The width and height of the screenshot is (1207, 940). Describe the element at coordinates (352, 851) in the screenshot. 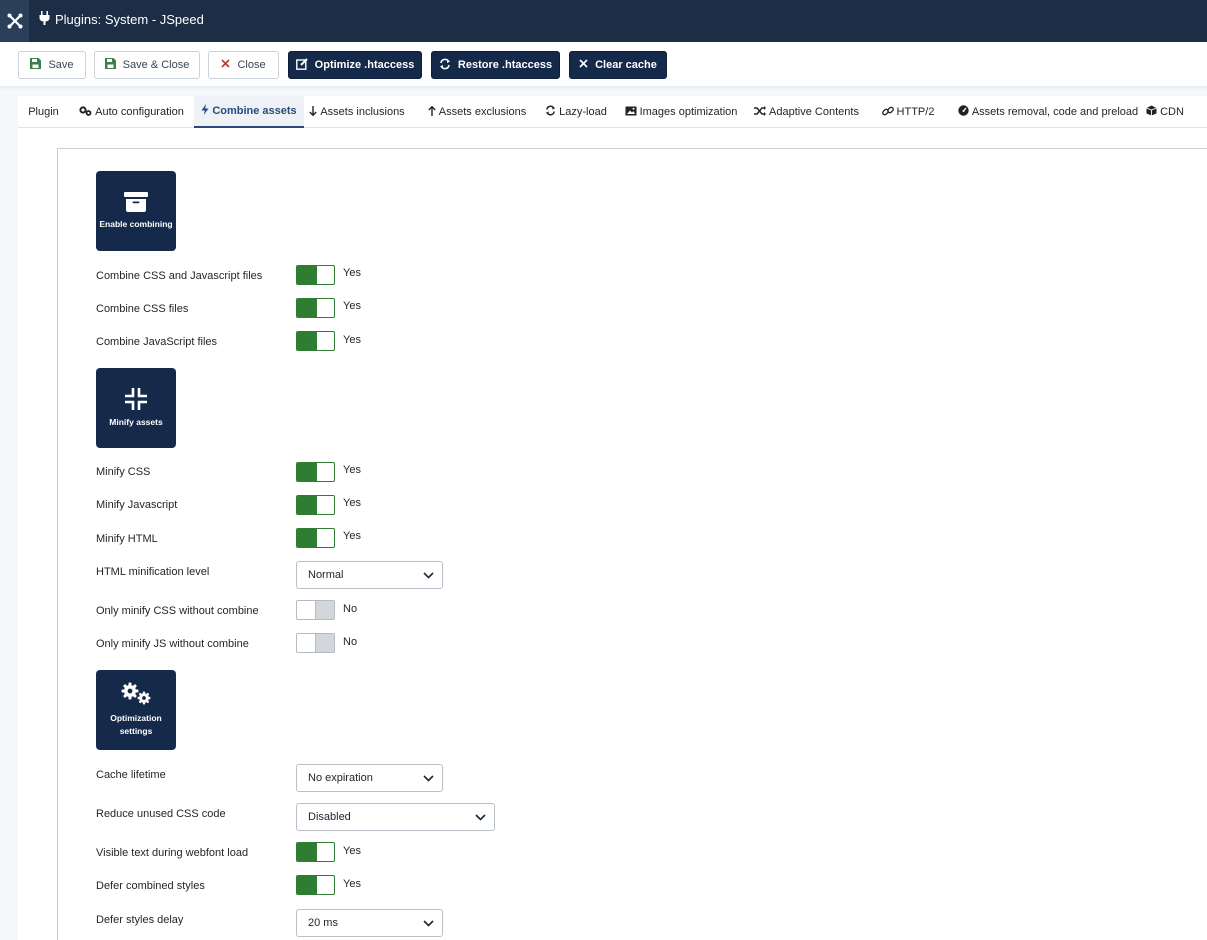

I see `visible-text-value: Yes` at that location.